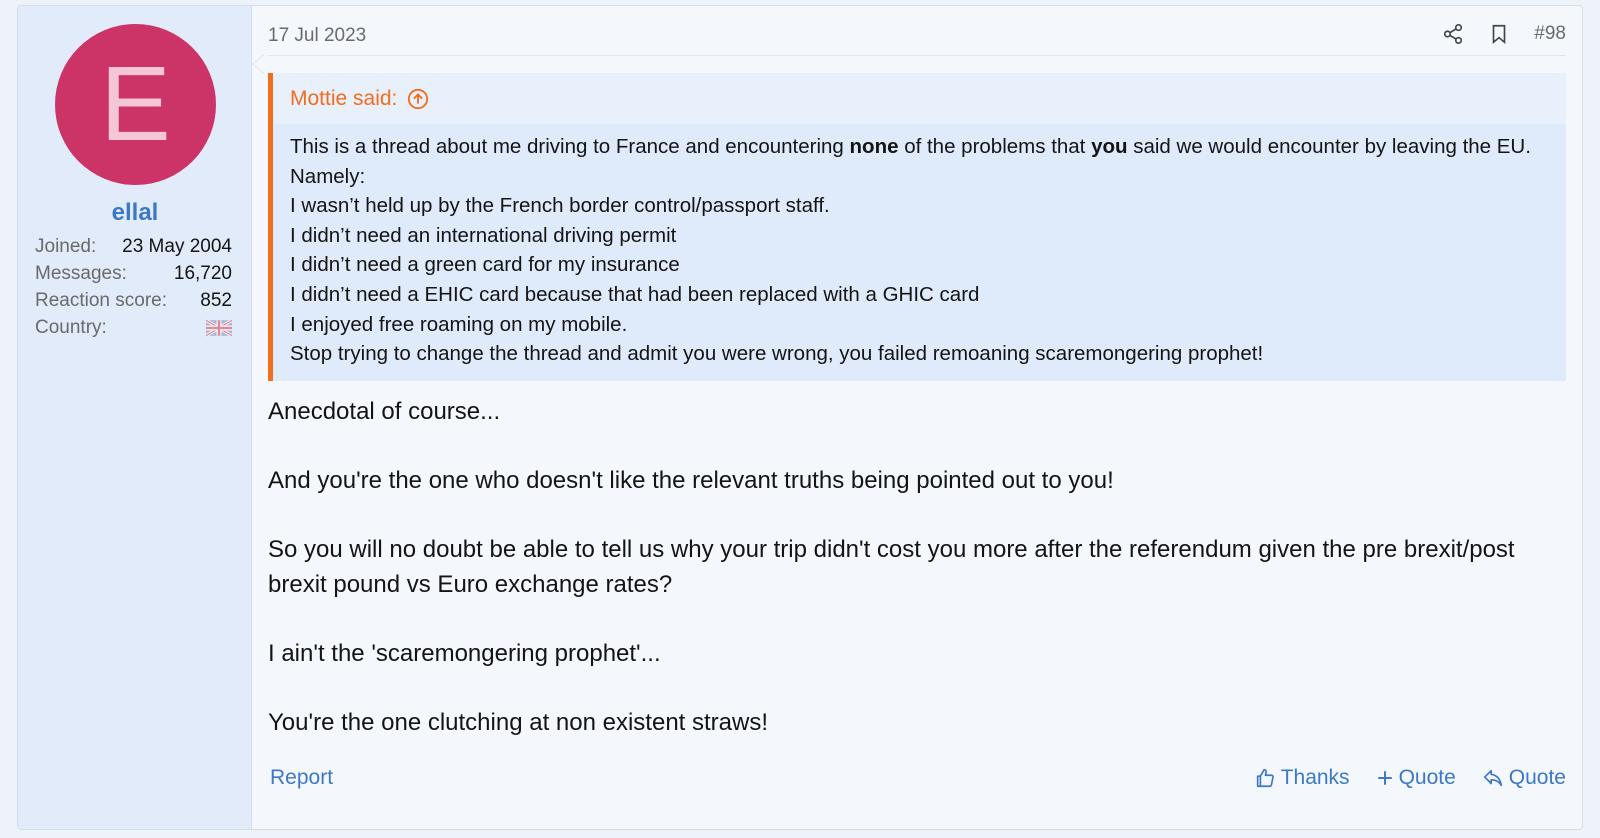 This screenshot has width=1600, height=838. Describe the element at coordinates (202, 273) in the screenshot. I see `stat-value: 16,720` at that location.